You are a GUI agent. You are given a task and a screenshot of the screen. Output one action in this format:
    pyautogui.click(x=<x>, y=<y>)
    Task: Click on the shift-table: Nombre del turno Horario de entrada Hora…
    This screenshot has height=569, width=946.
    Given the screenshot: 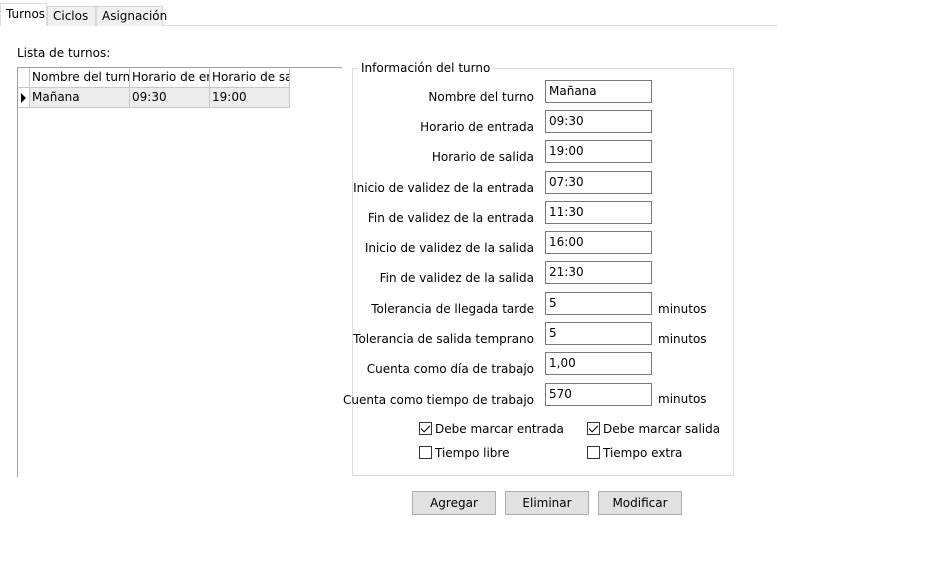 What is the action you would take?
    pyautogui.click(x=154, y=88)
    